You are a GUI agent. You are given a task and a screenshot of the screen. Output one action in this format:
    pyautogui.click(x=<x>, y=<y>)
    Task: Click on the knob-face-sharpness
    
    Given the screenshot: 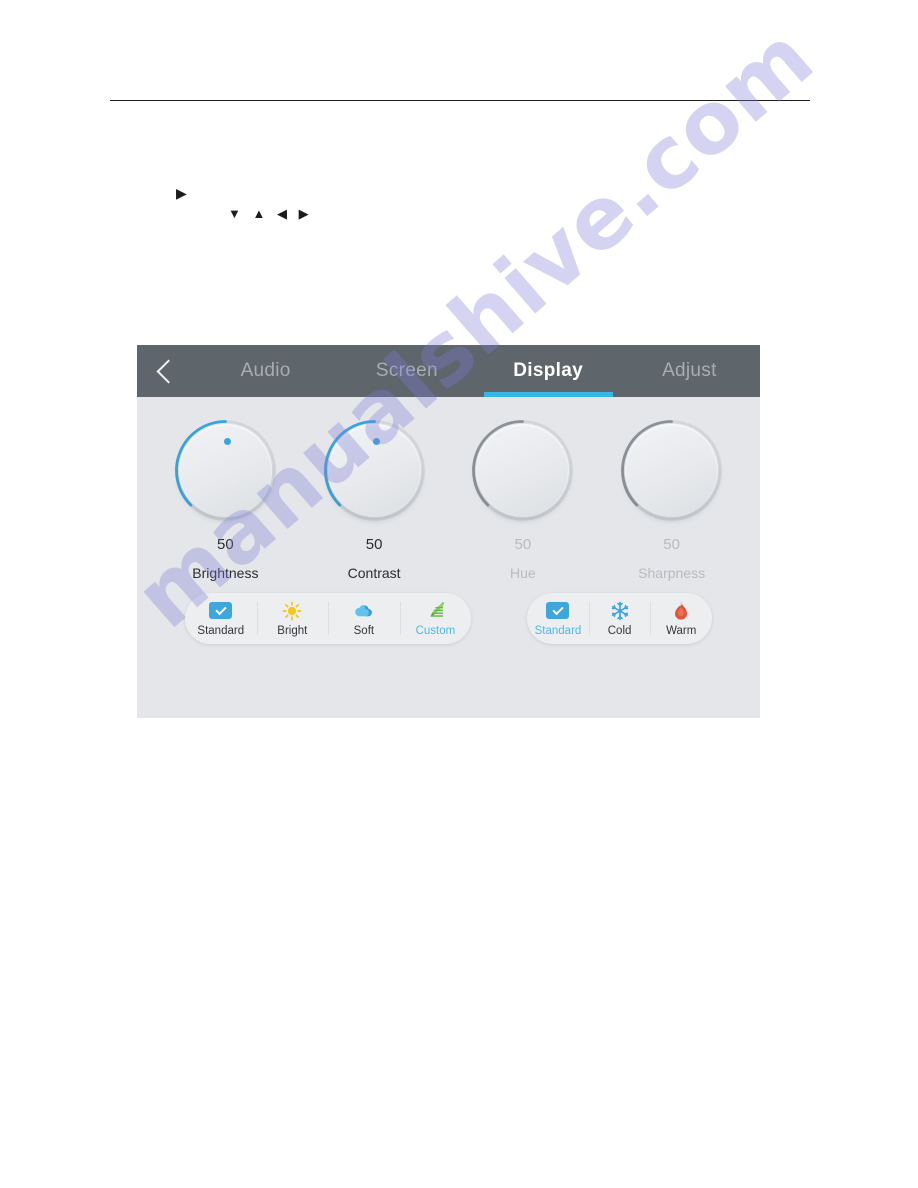 What is the action you would take?
    pyautogui.click(x=672, y=470)
    